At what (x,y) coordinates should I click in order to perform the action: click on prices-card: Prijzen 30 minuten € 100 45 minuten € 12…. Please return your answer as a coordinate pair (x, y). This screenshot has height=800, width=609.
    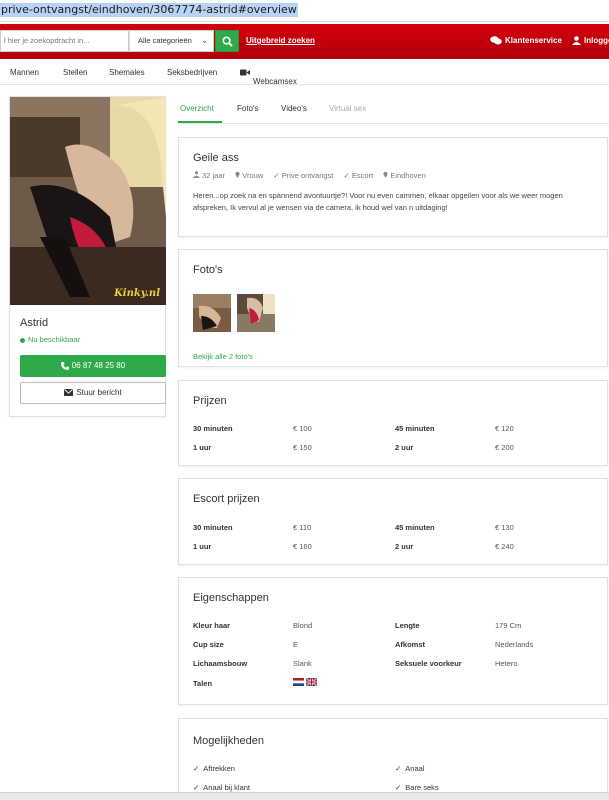
    Looking at the image, I should click on (393, 423).